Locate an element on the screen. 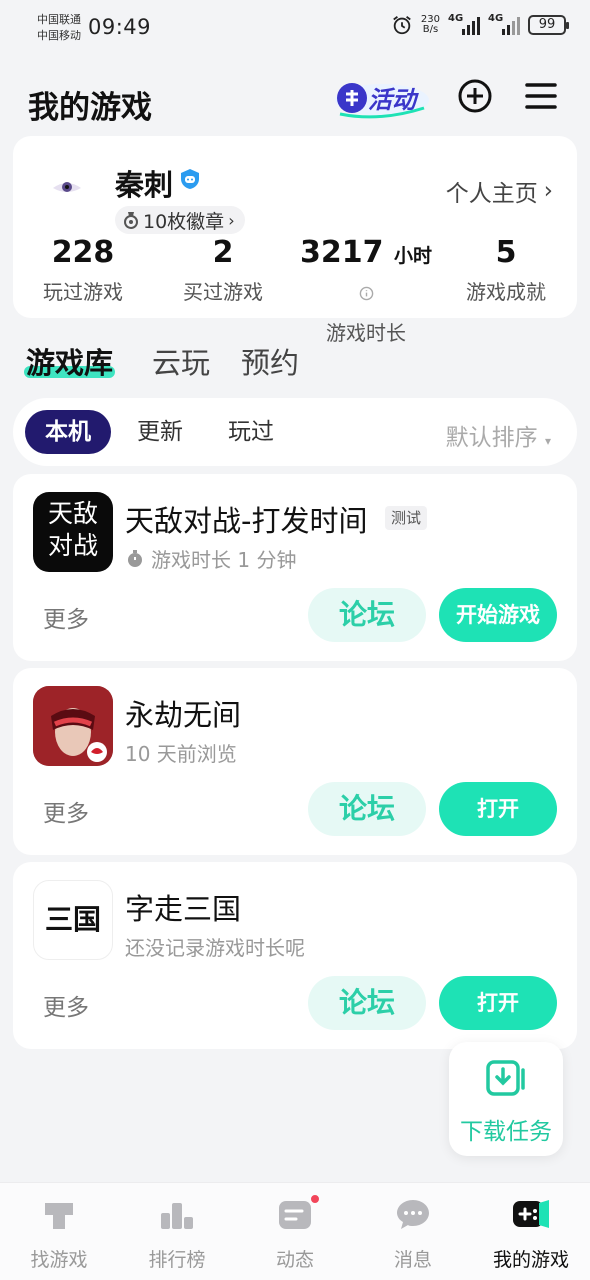 The height and width of the screenshot is (1280, 590). net-speed: 230 B/s is located at coordinates (430, 25).